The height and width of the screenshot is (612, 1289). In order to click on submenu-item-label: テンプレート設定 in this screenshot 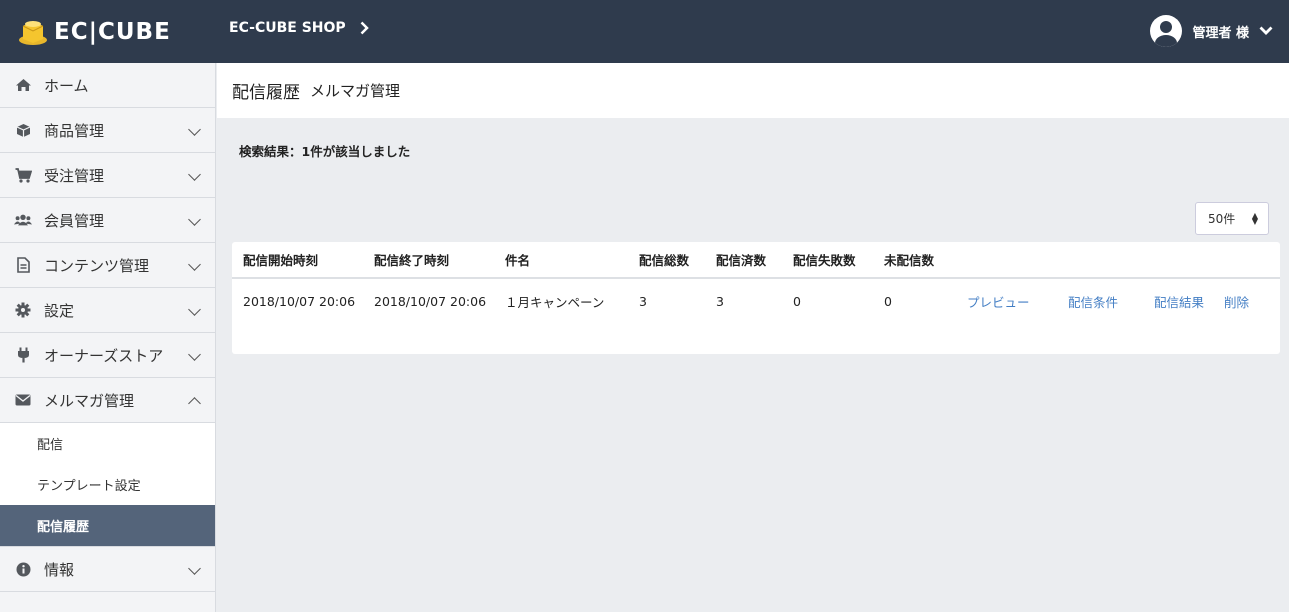, I will do `click(89, 486)`.